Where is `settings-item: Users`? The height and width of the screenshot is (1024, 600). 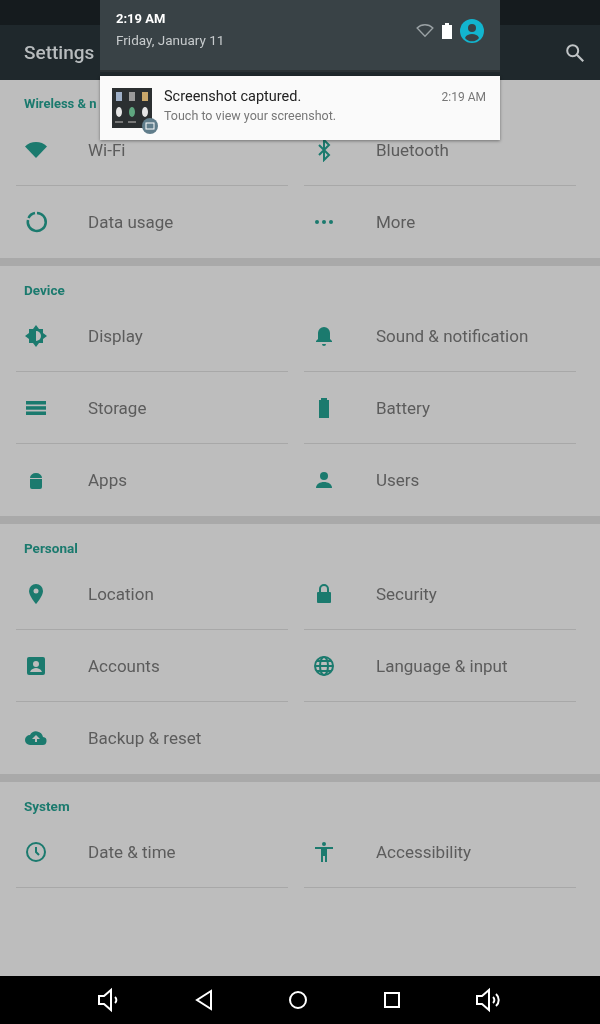 settings-item: Users is located at coordinates (440, 480).